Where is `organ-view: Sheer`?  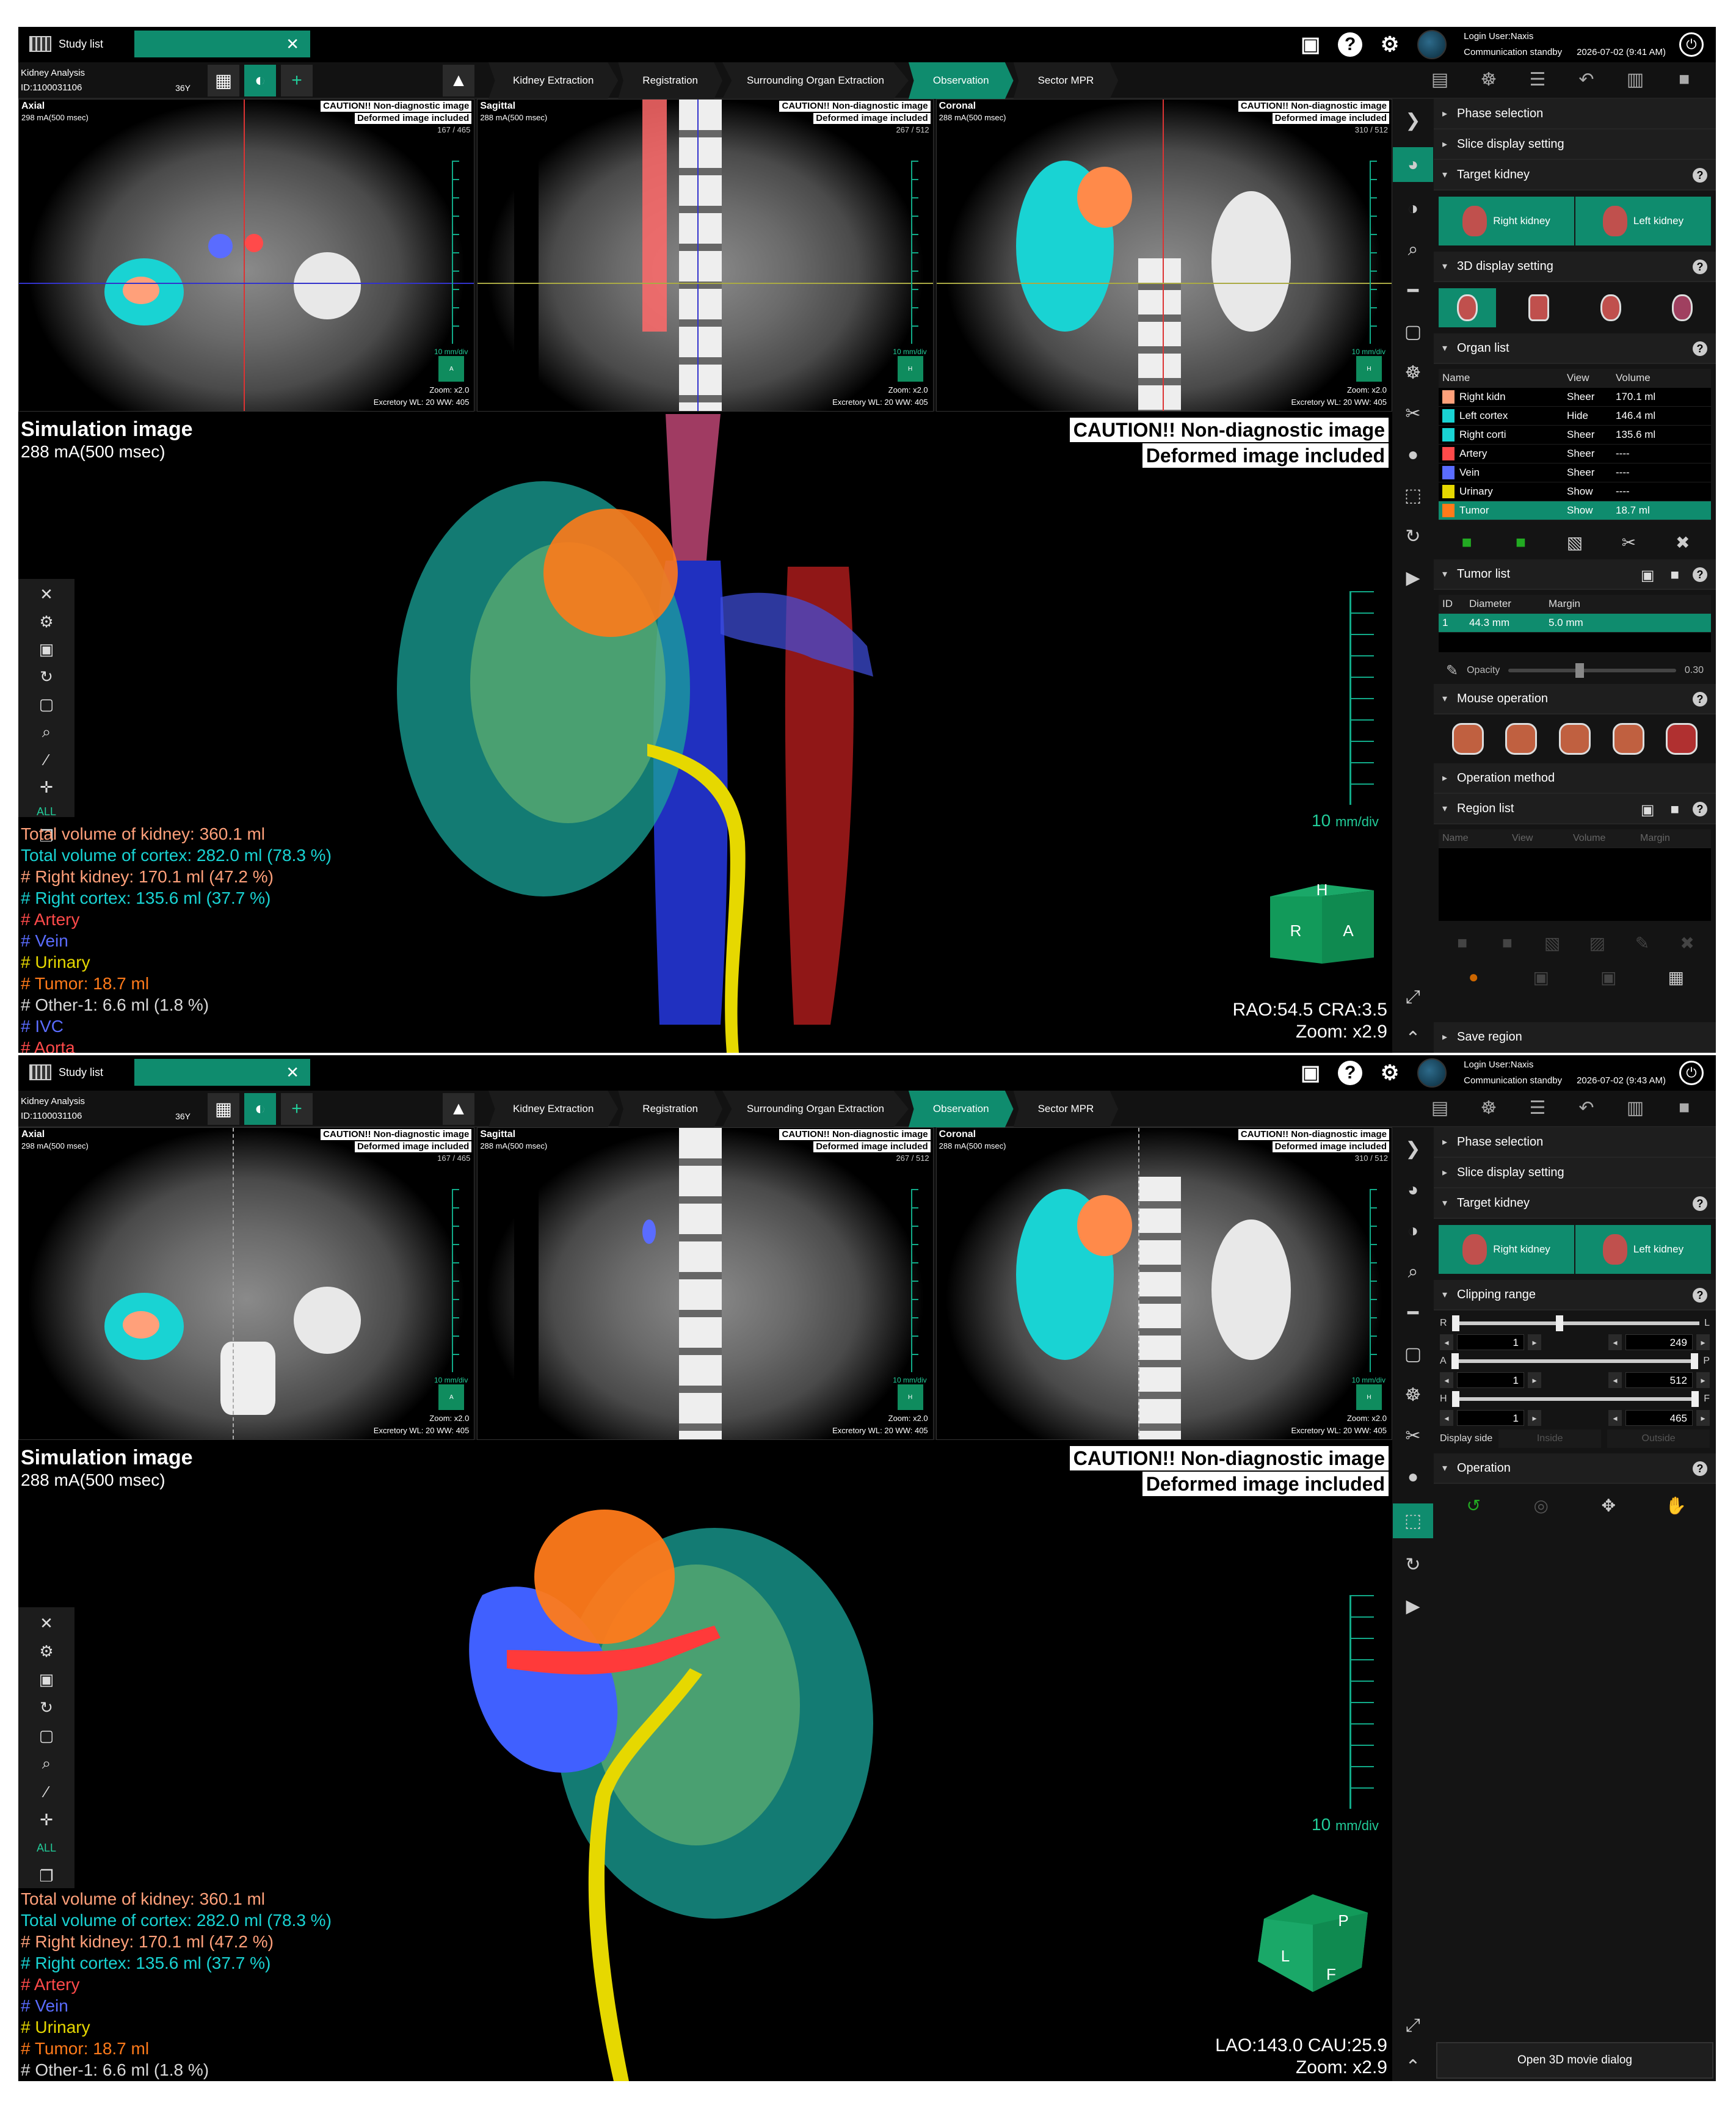 organ-view: Sheer is located at coordinates (1592, 454).